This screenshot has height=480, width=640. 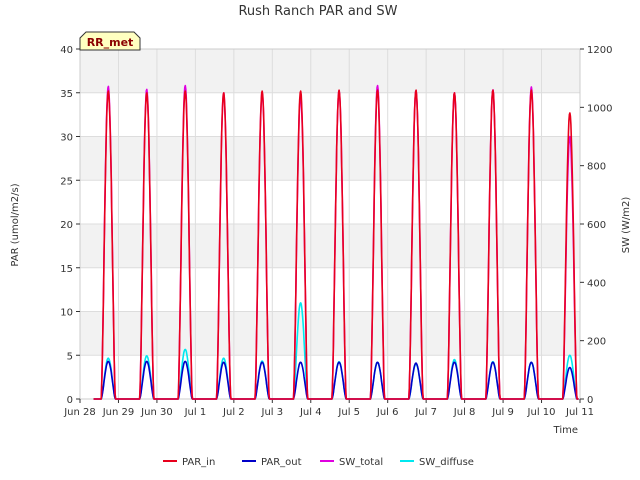 What do you see at coordinates (118, 412) in the screenshot?
I see `x-tick-label: Jun 29` at bounding box center [118, 412].